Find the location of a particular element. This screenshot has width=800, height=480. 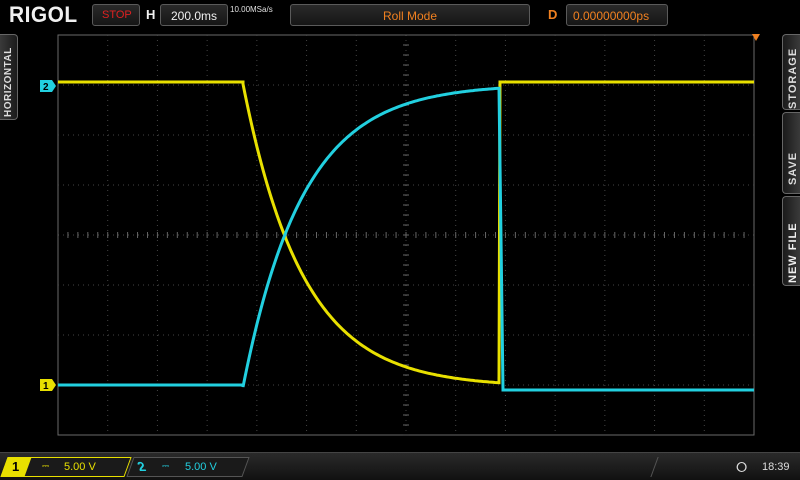

run-status: STOP is located at coordinates (117, 15).